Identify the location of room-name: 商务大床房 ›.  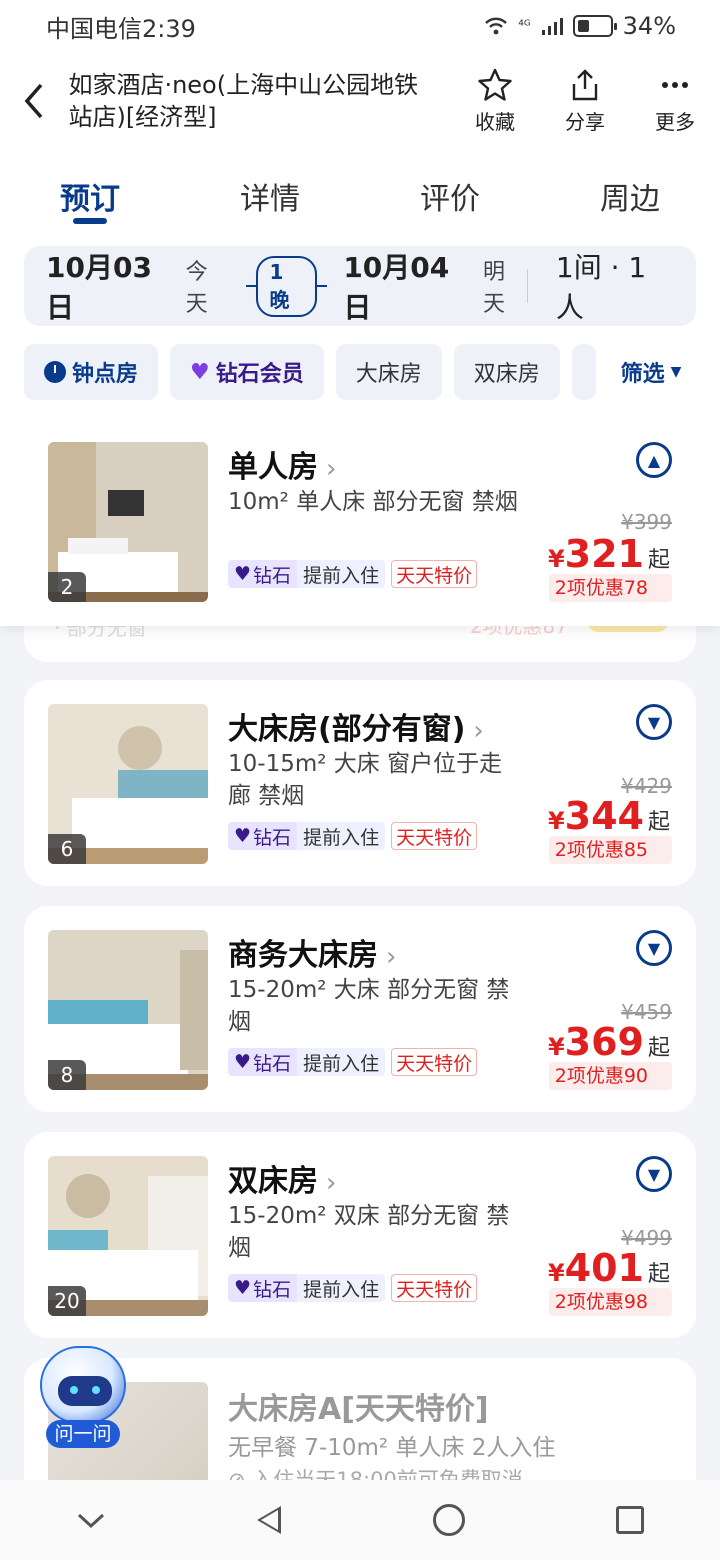
(312, 952).